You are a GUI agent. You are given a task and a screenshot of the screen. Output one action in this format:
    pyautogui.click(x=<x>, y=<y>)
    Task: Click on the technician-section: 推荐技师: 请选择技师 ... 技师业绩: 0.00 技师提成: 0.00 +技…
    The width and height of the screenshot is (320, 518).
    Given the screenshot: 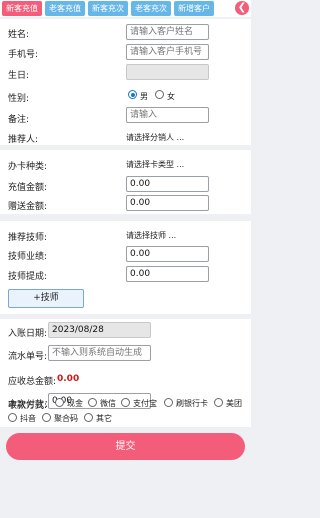 What is the action you would take?
    pyautogui.click(x=125, y=267)
    